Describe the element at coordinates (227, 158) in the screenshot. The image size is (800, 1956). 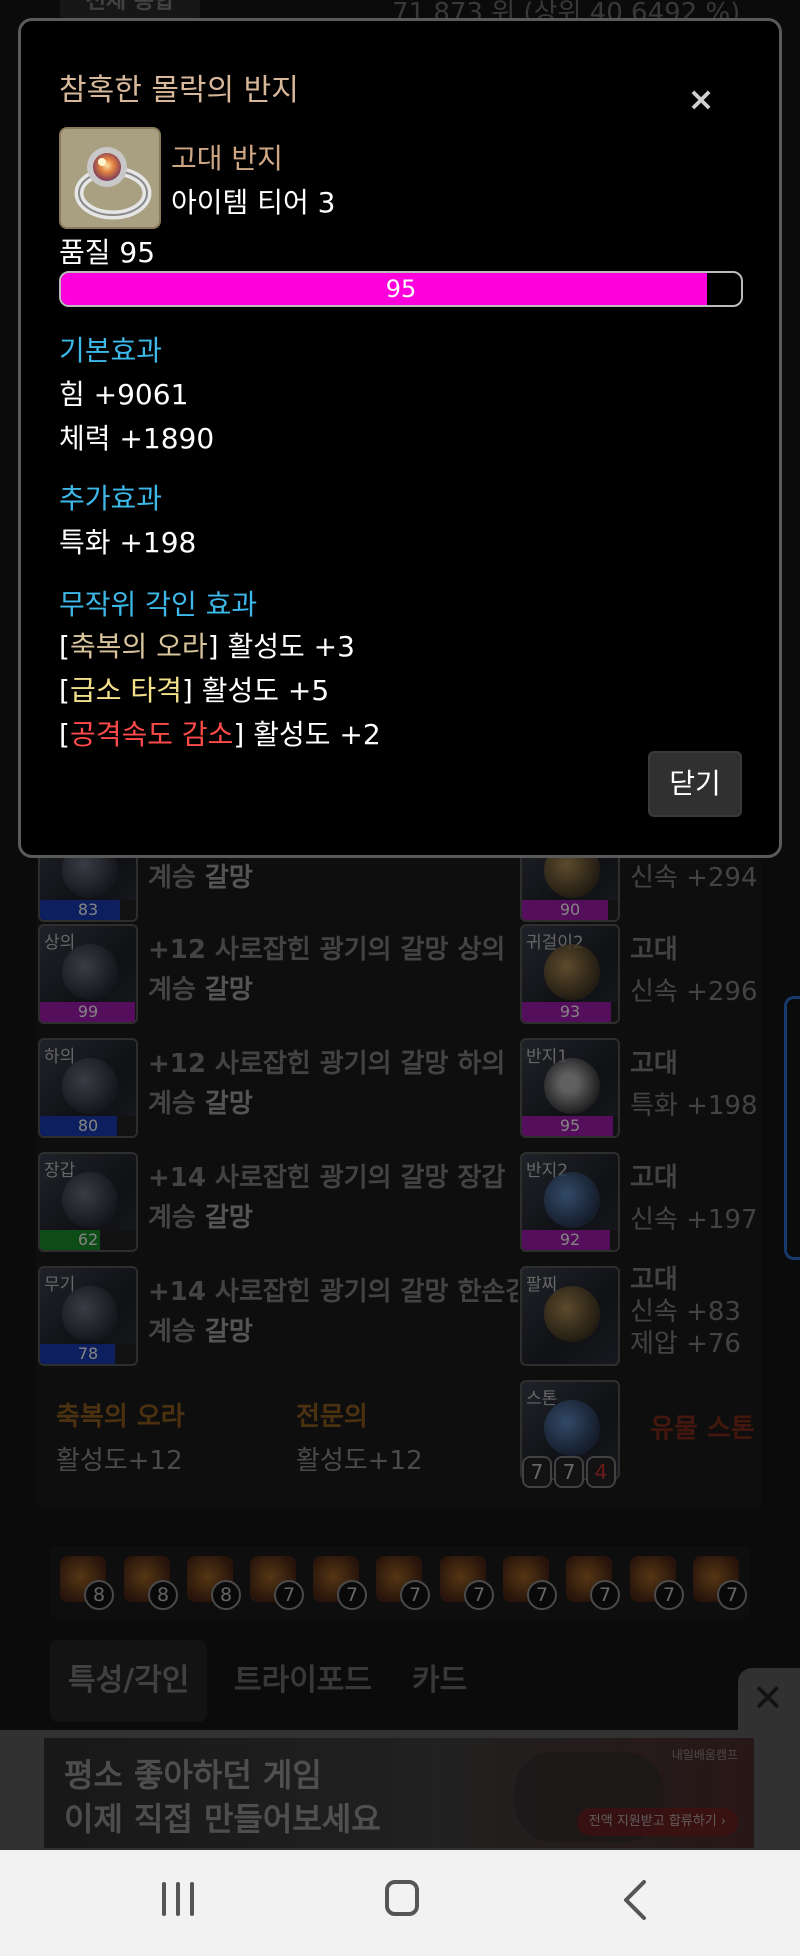
I see `item-grade: 고대 반지` at that location.